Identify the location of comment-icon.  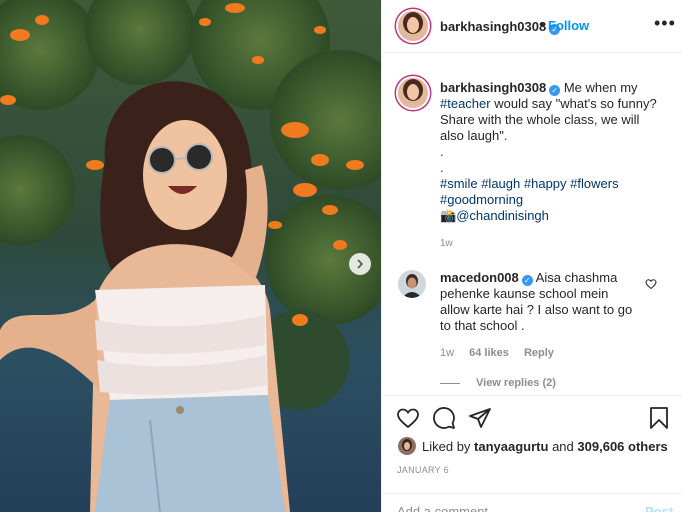
(444, 418).